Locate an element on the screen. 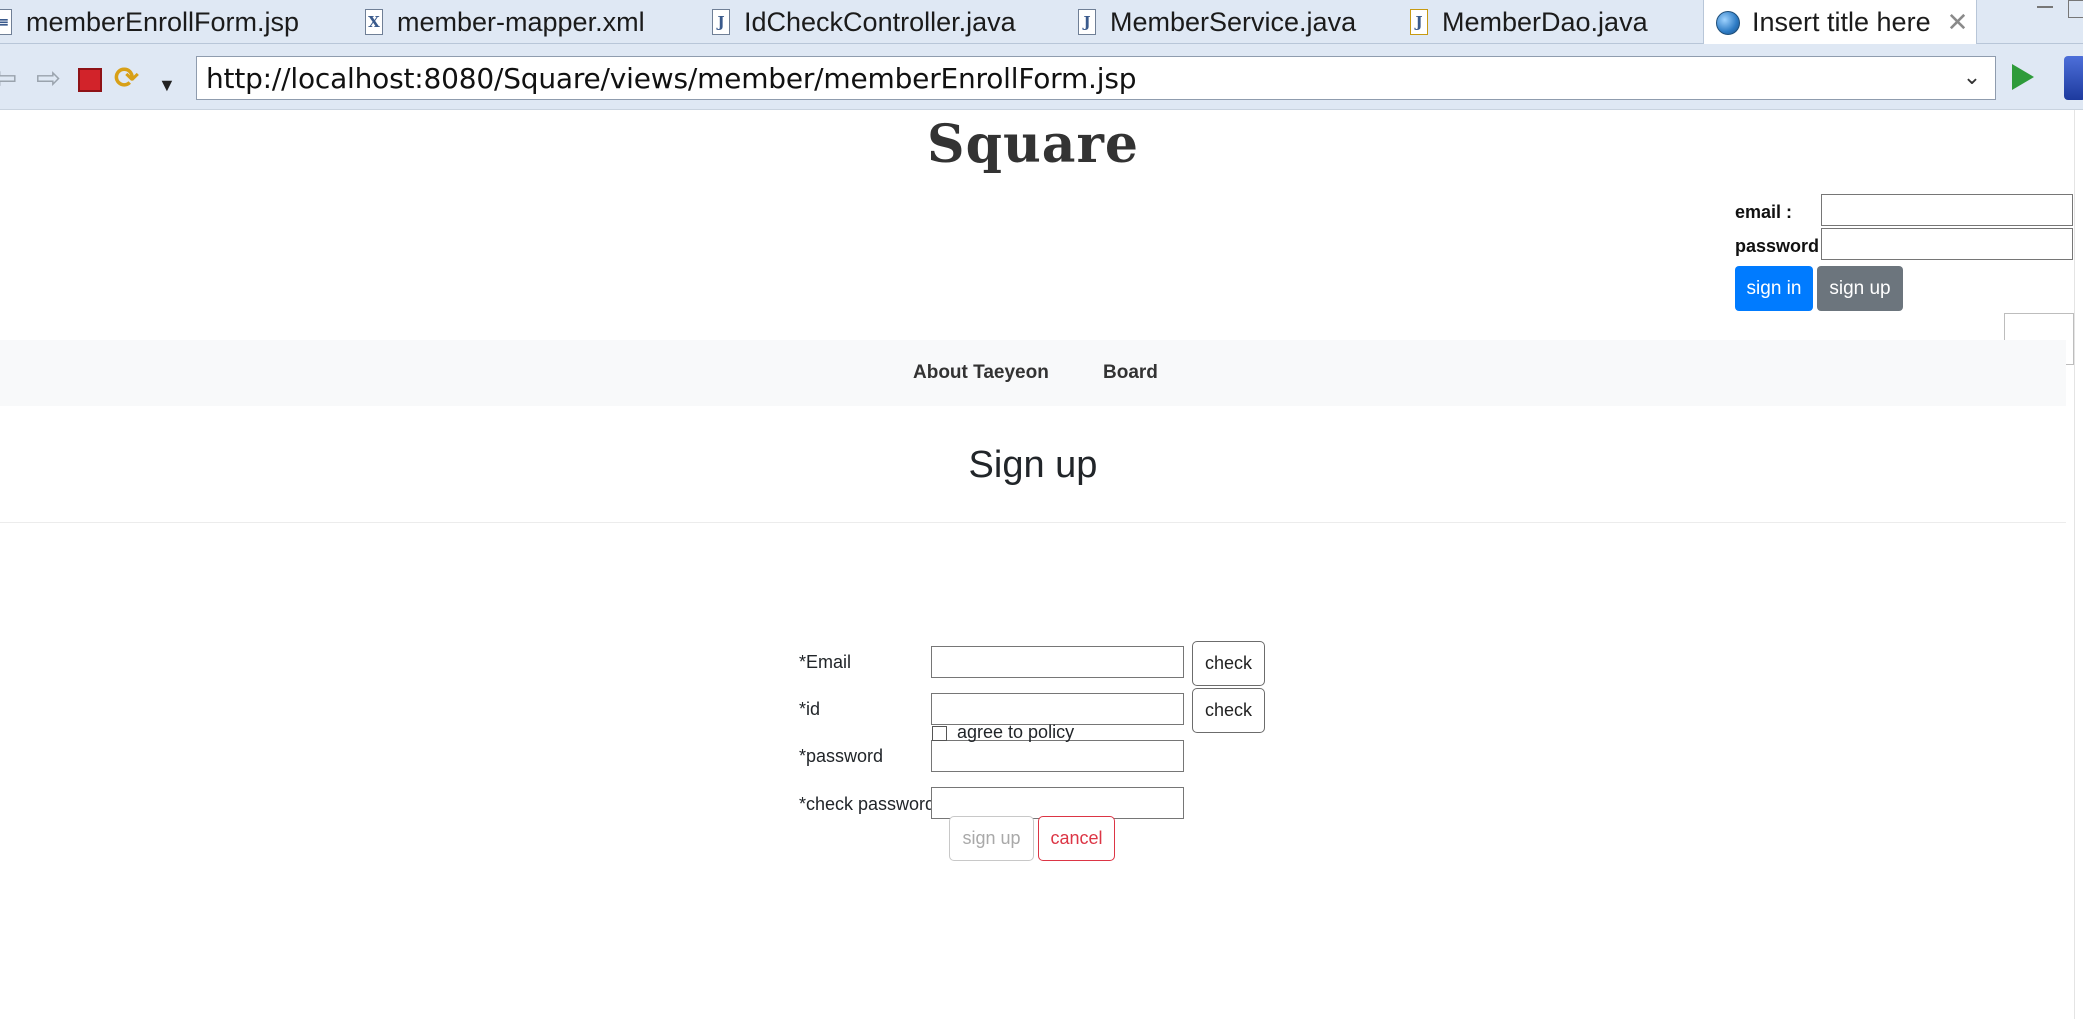 This screenshot has width=2083, height=1019. tab-member-service: J MemberService.java is located at coordinates (1217, 22).